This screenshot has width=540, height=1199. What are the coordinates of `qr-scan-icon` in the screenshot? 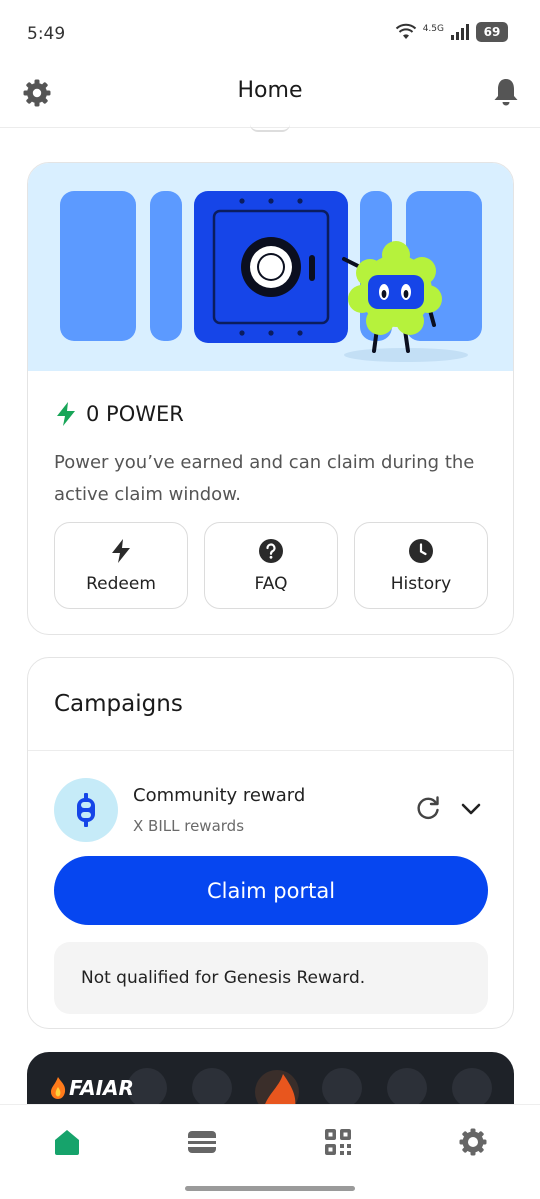 It's located at (338, 1142).